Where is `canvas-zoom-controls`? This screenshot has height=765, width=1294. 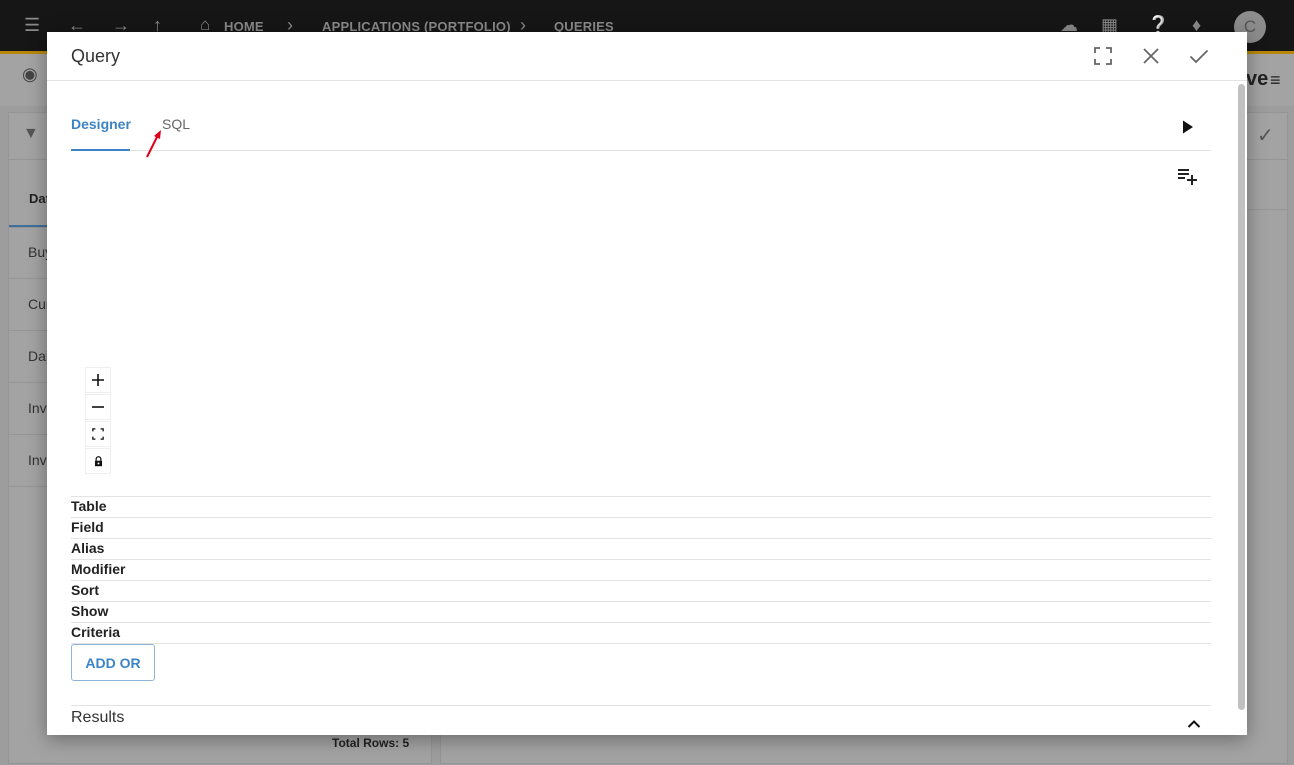 canvas-zoom-controls is located at coordinates (99, 421).